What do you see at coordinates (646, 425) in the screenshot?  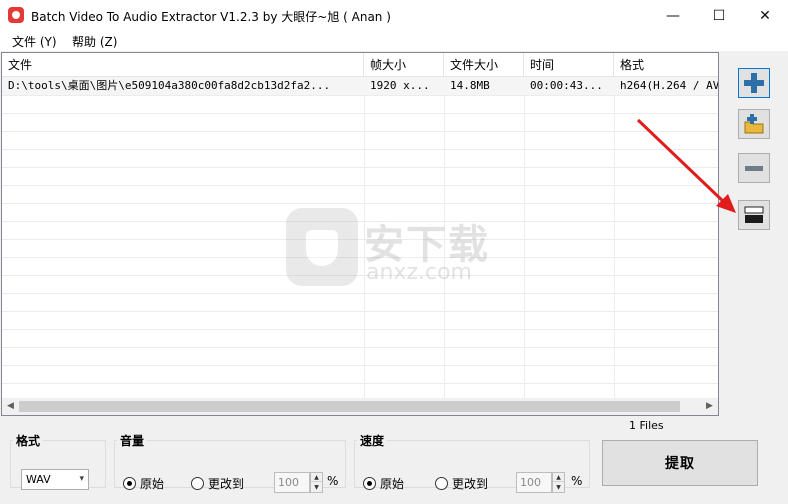 I see `files-count: 1 Files` at bounding box center [646, 425].